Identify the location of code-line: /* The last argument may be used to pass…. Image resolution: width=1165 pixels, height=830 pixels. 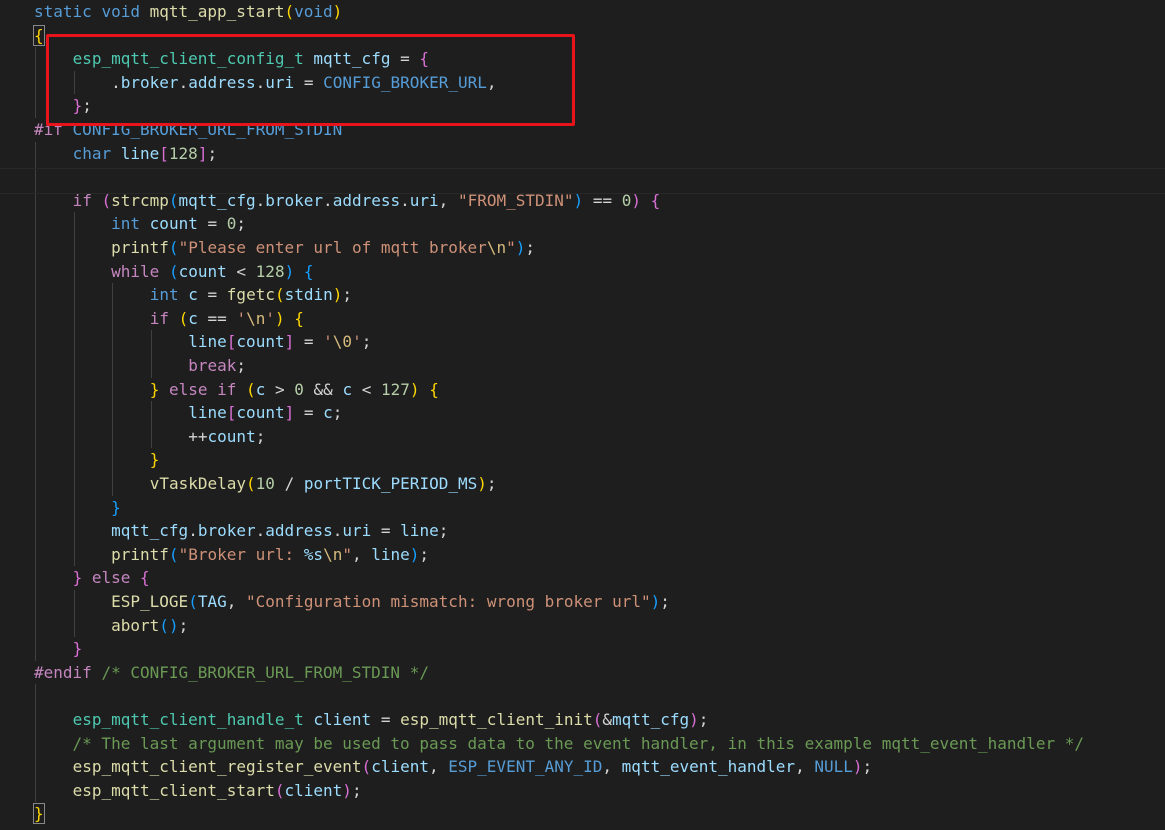
(559, 744).